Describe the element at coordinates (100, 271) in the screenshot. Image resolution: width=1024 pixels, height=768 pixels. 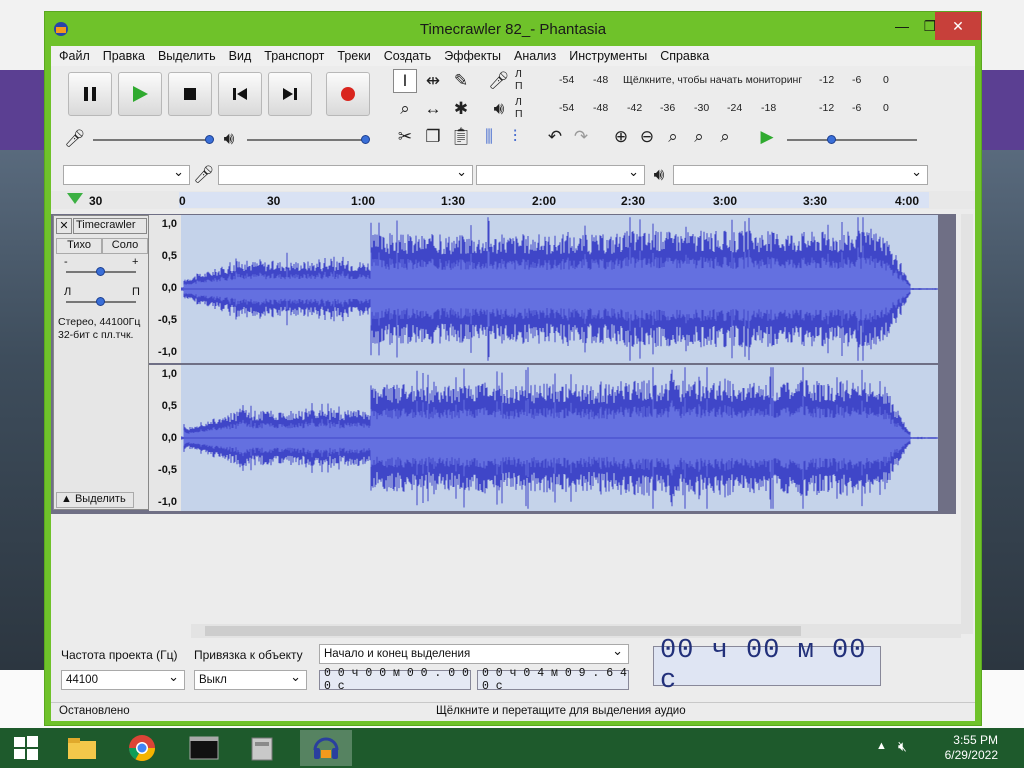
I see `gain-knob` at that location.